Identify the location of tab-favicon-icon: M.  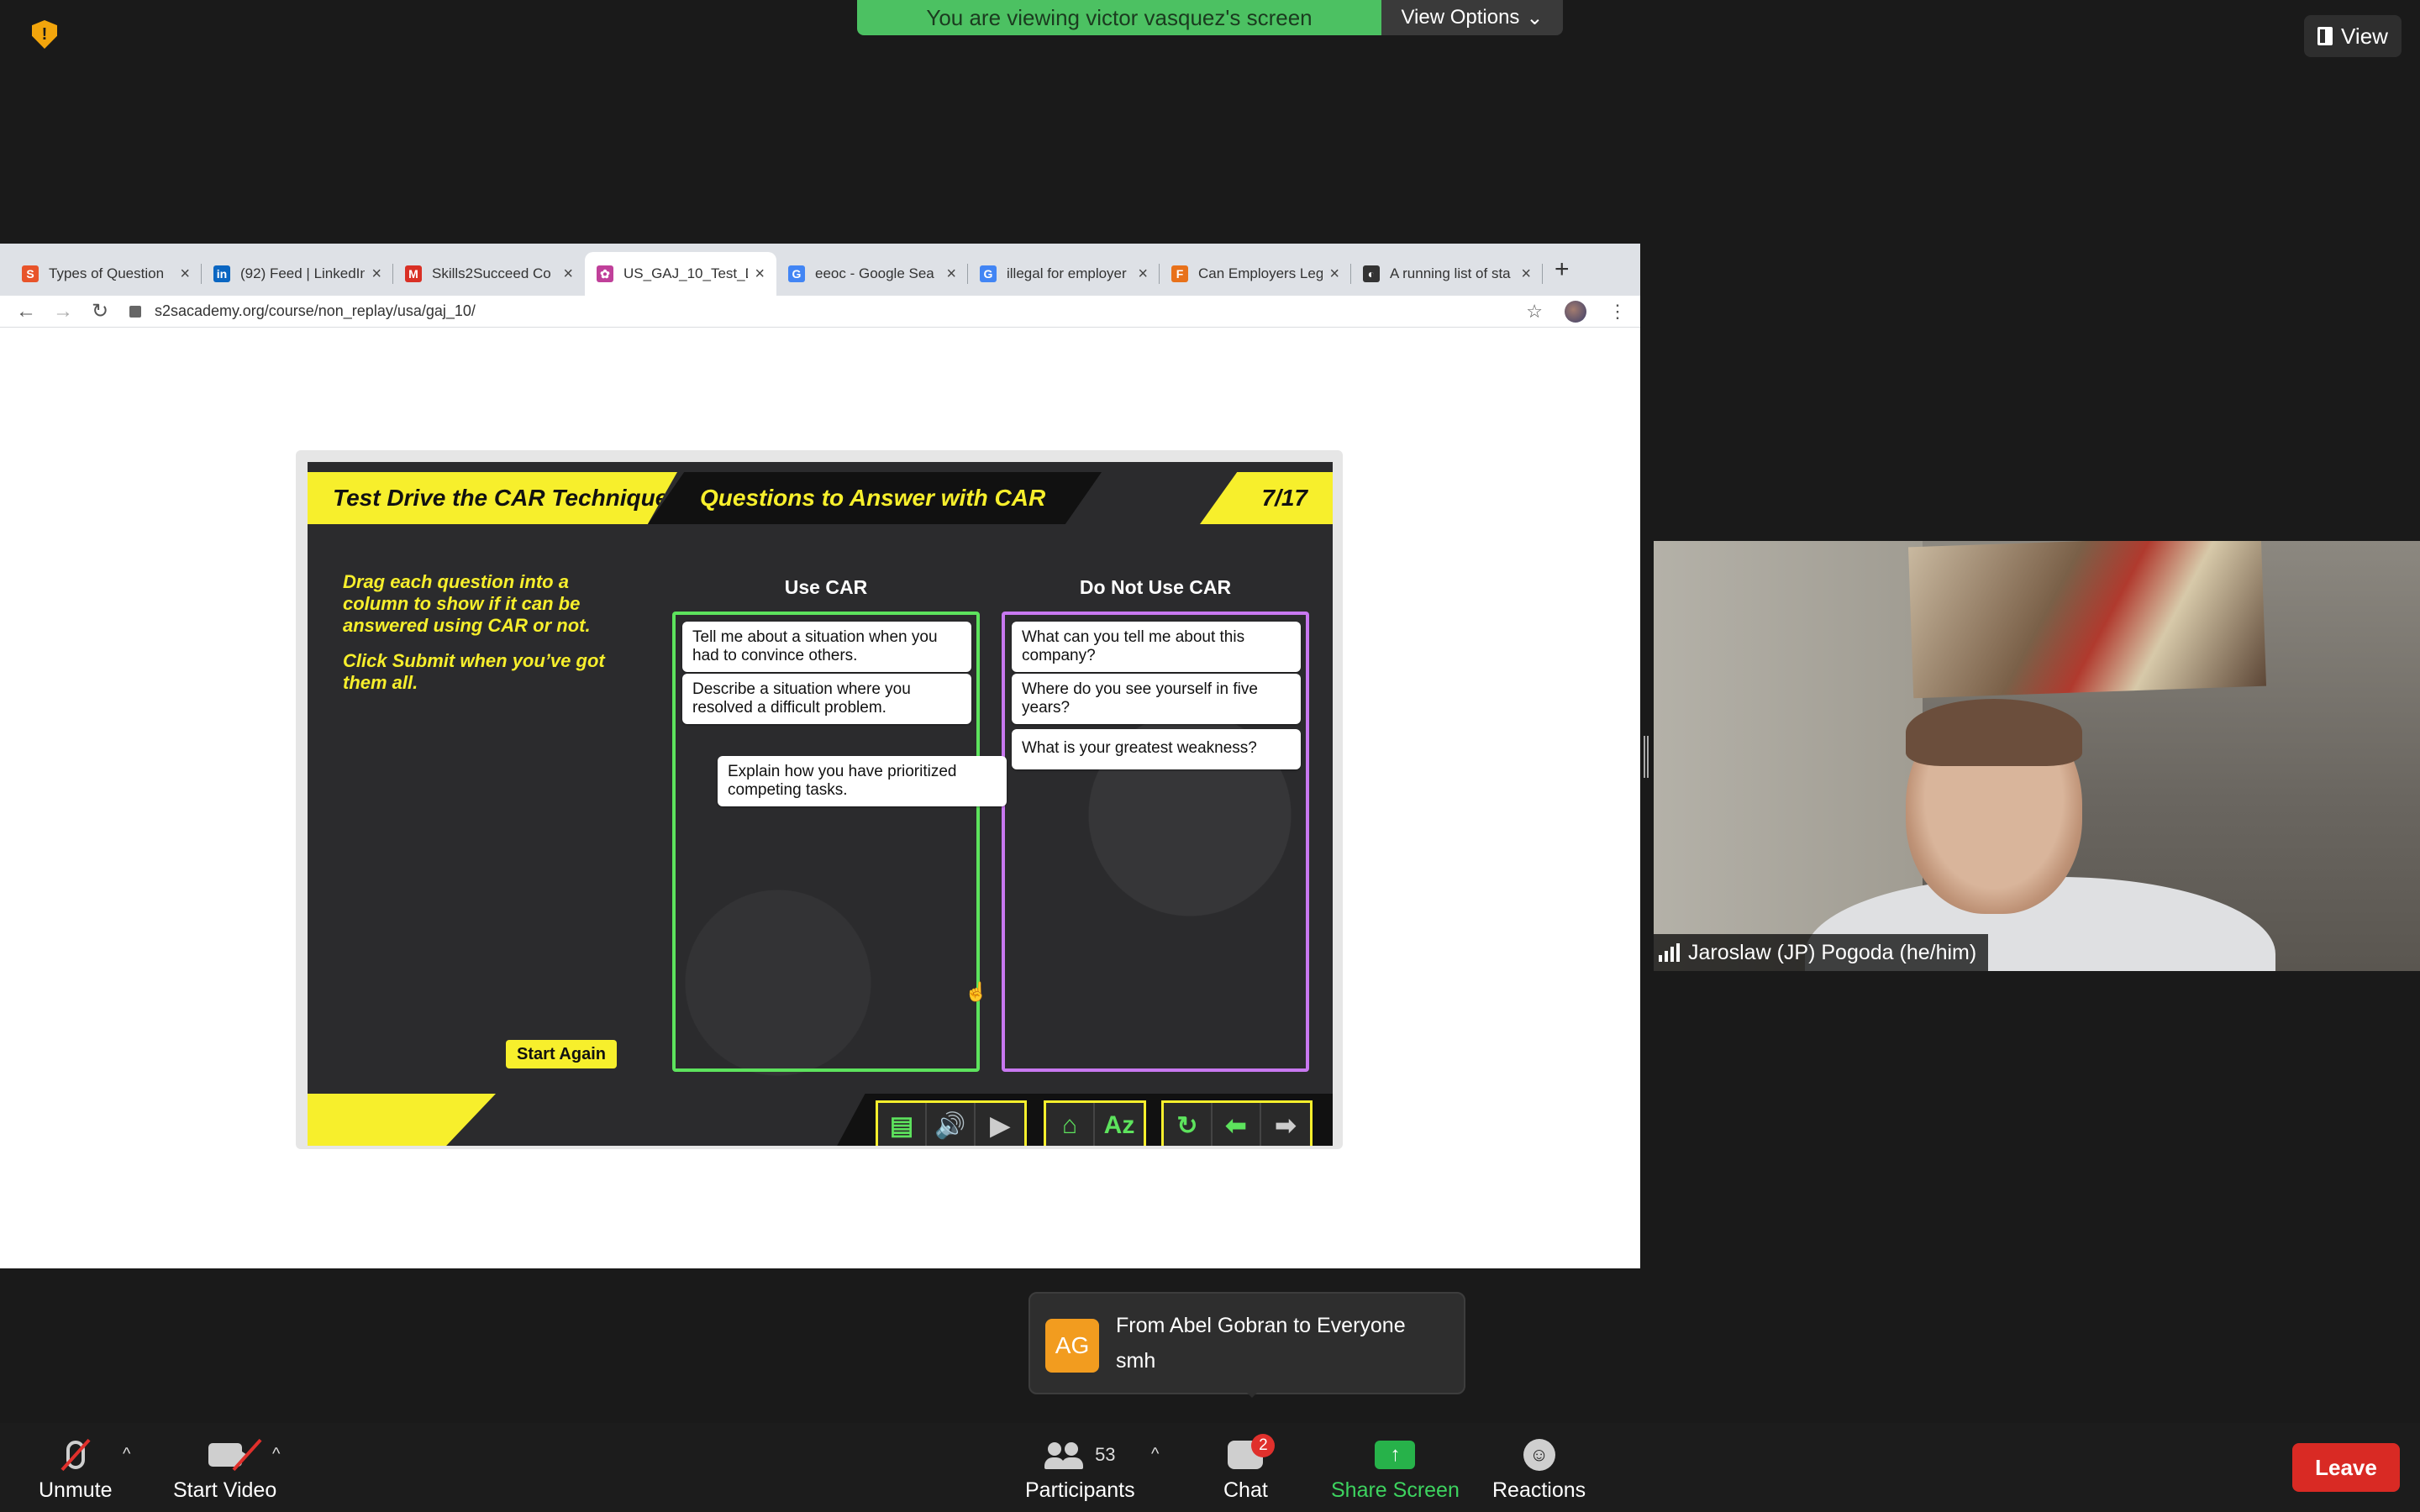
(413, 273).